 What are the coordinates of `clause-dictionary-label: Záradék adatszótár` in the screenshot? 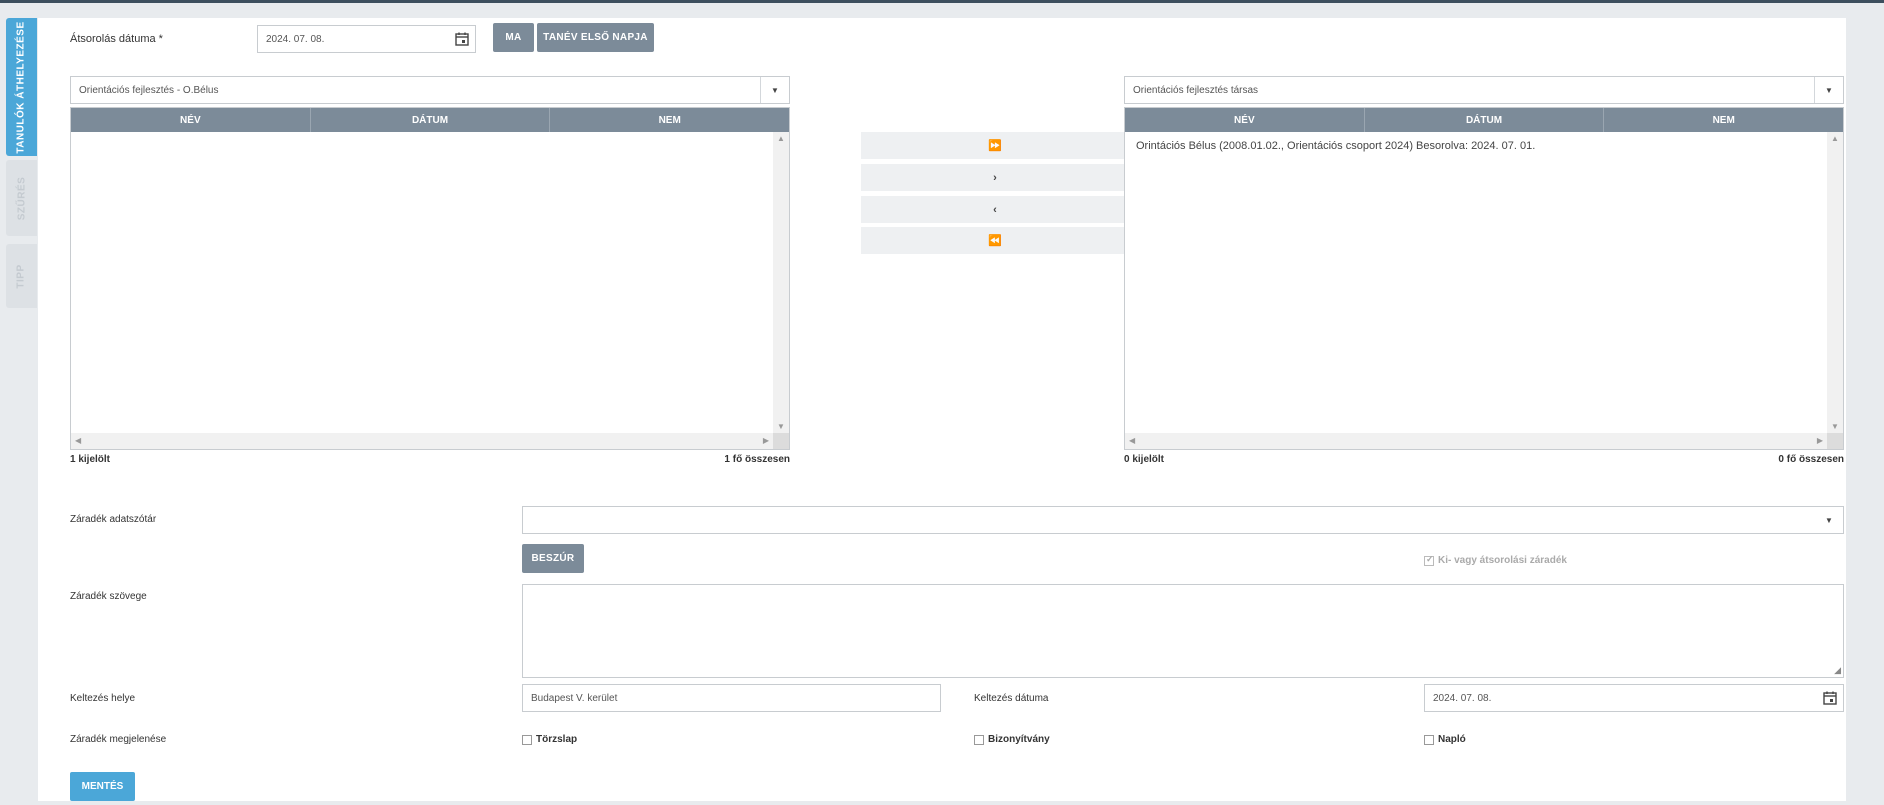 It's located at (113, 519).